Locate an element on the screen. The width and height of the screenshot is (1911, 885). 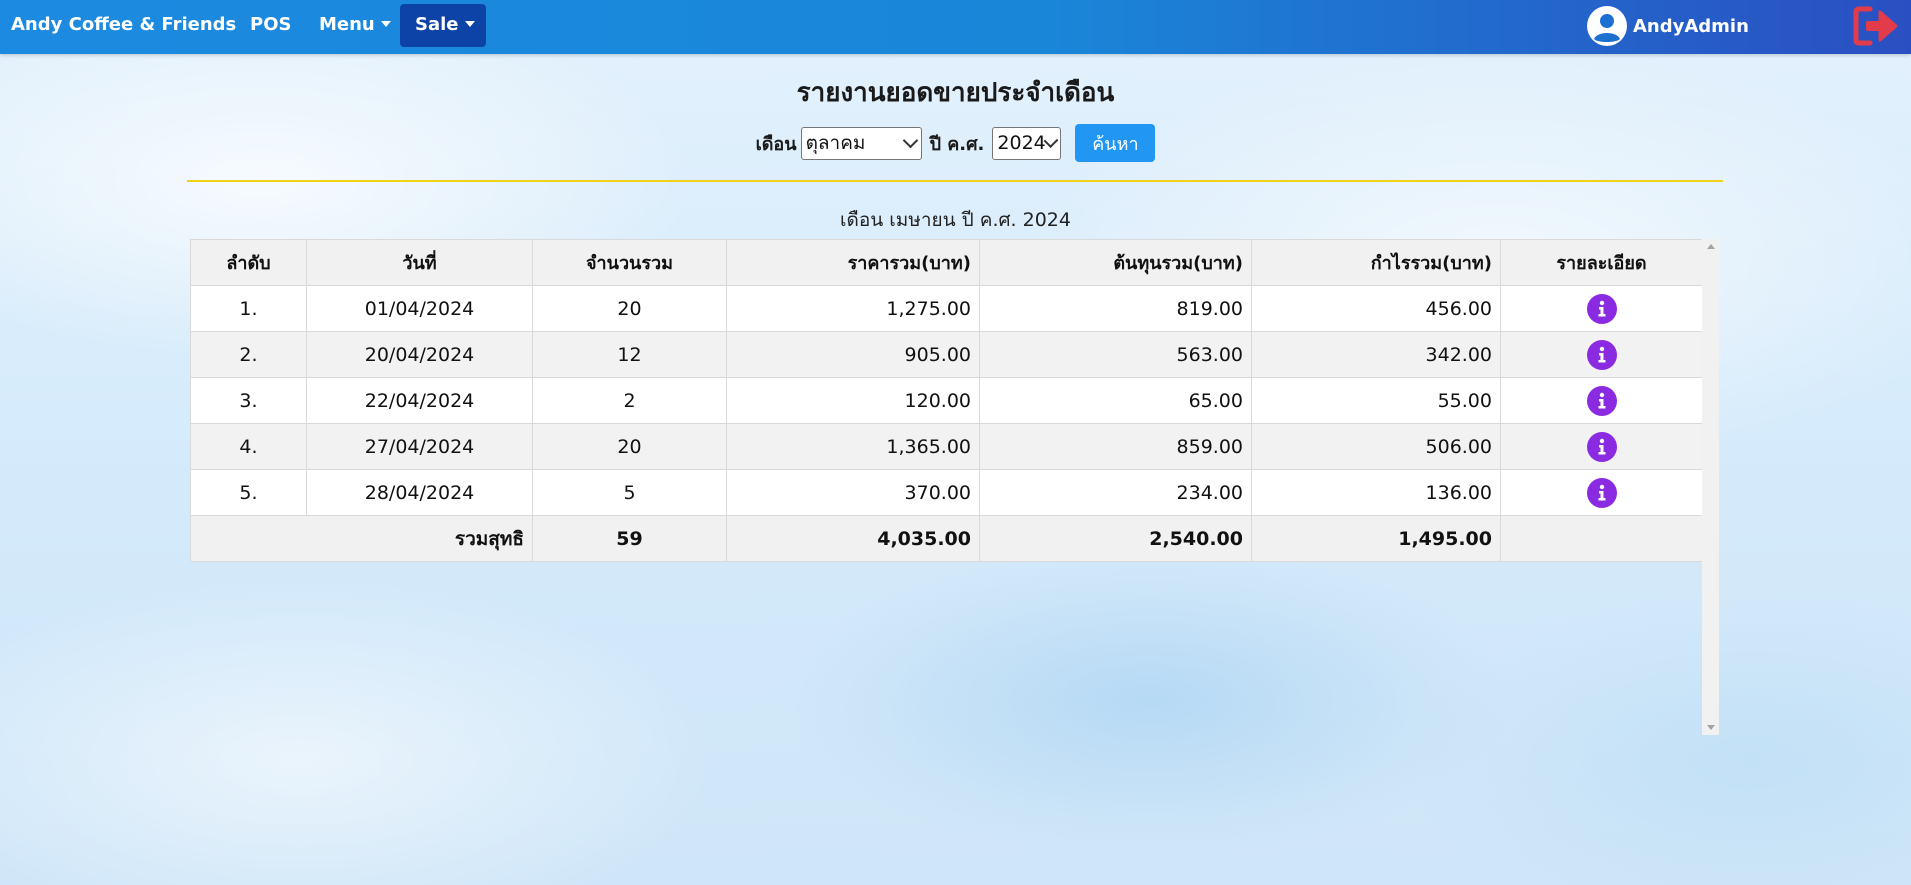
cell-date: 22/04/2024 is located at coordinates (419, 400).